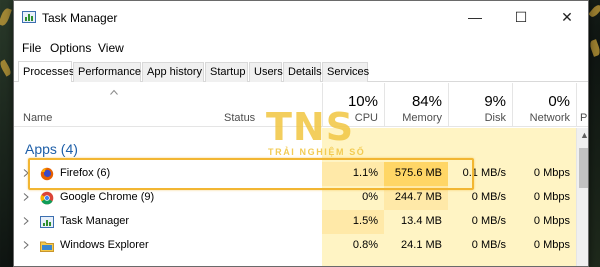 The height and width of the screenshot is (267, 600). I want to click on scroll-up-icon: ▲, so click(584, 135).